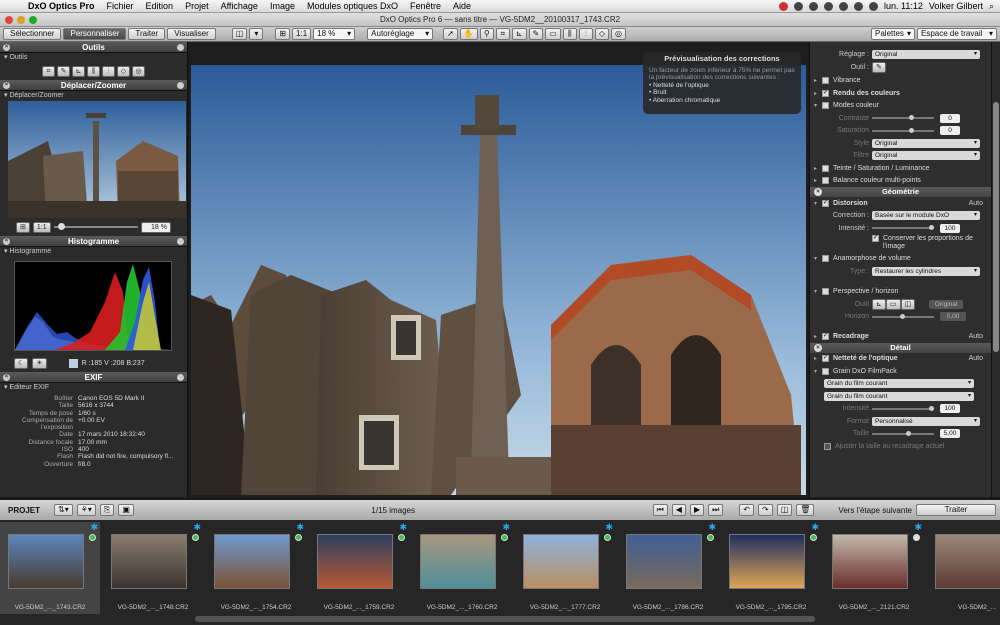  Describe the element at coordinates (991, 6) in the screenshot. I see `spotlight-icon: ⌕` at that location.